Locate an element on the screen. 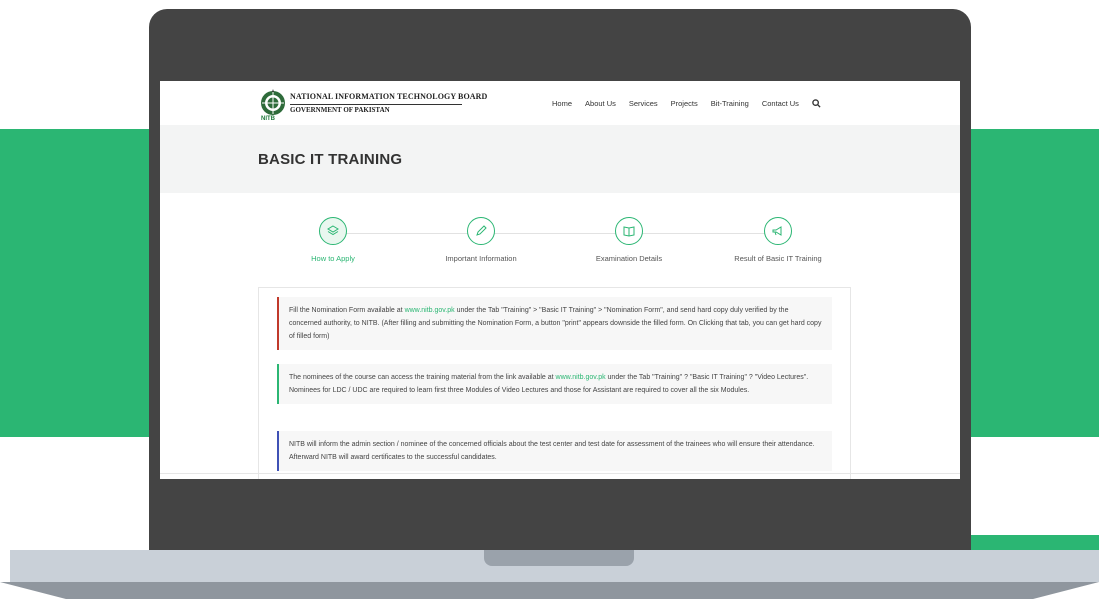 This screenshot has width=1099, height=599. nav-contact-us: Contact Us is located at coordinates (780, 103).